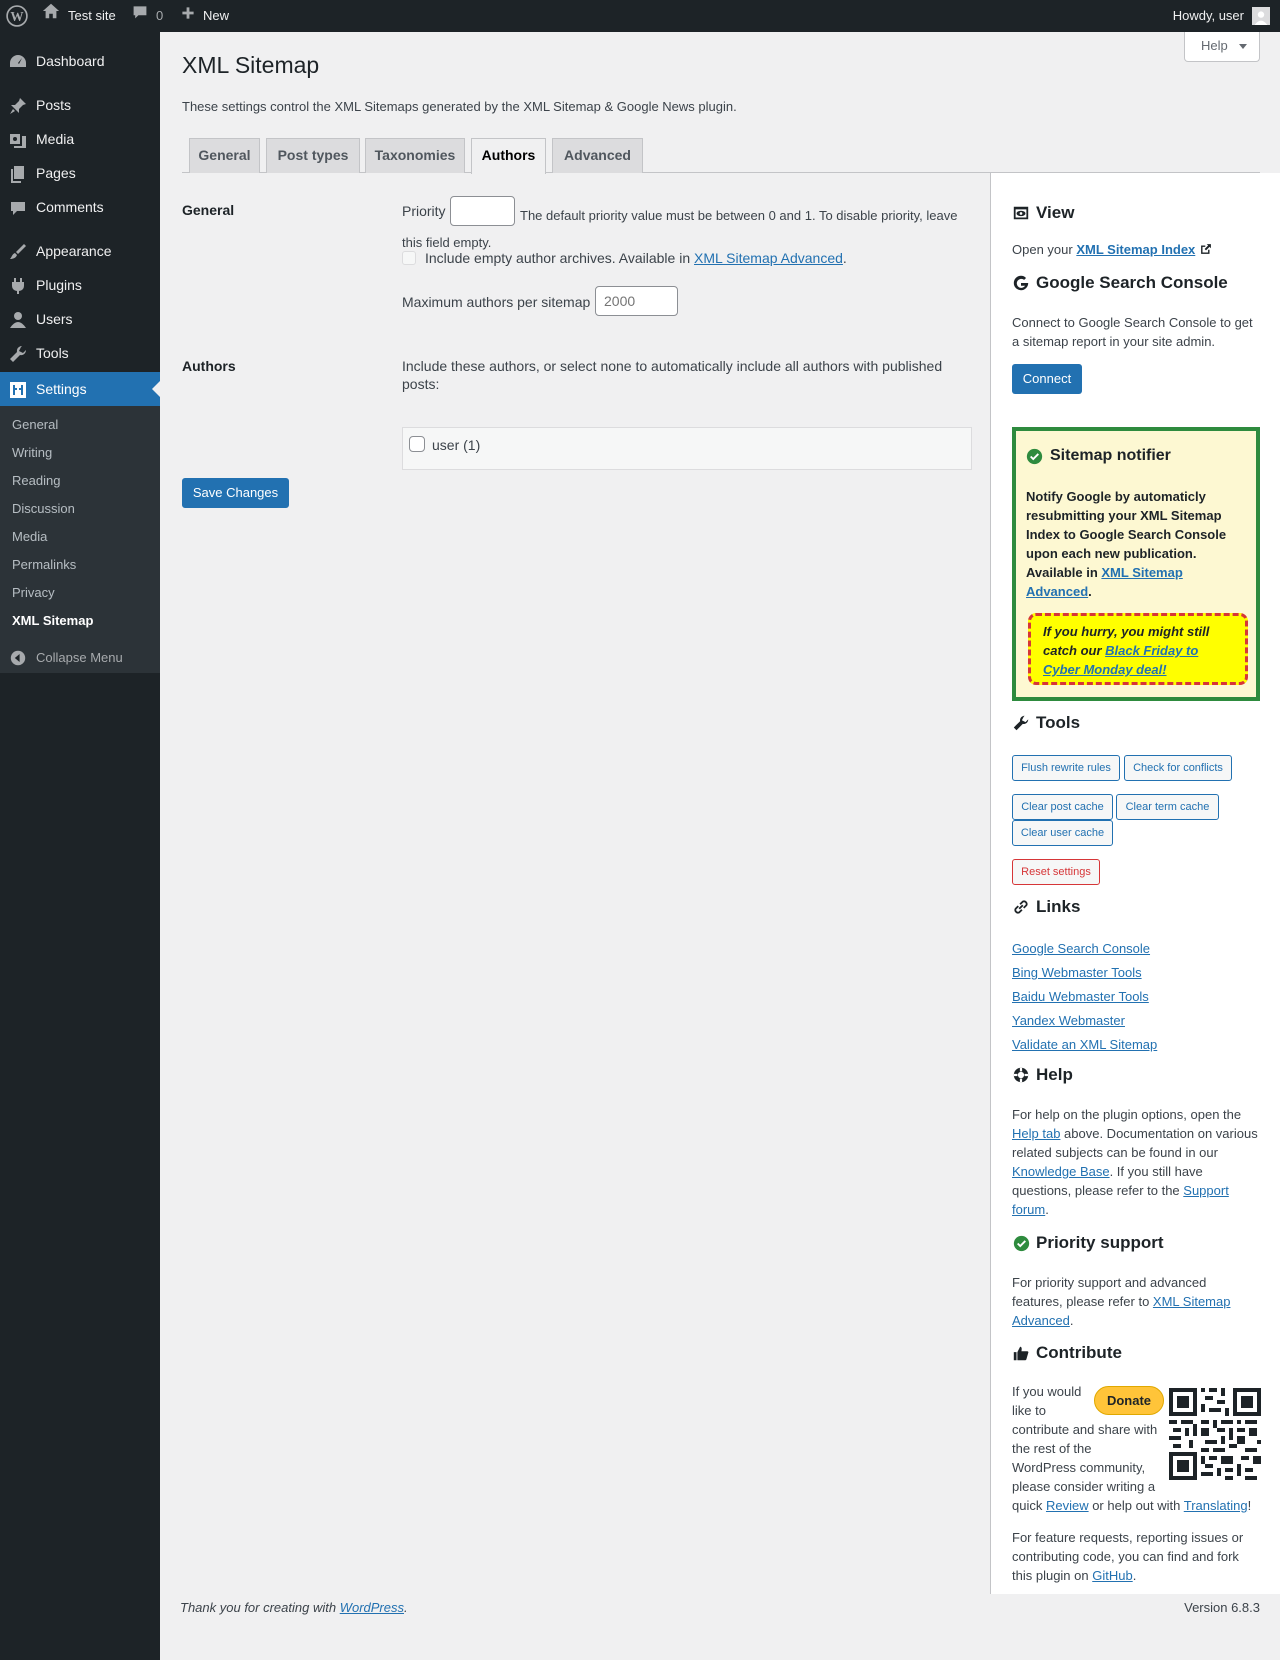 Image resolution: width=1280 pixels, height=1660 pixels. What do you see at coordinates (29, 536) in the screenshot?
I see `submenu-item-media: Media` at bounding box center [29, 536].